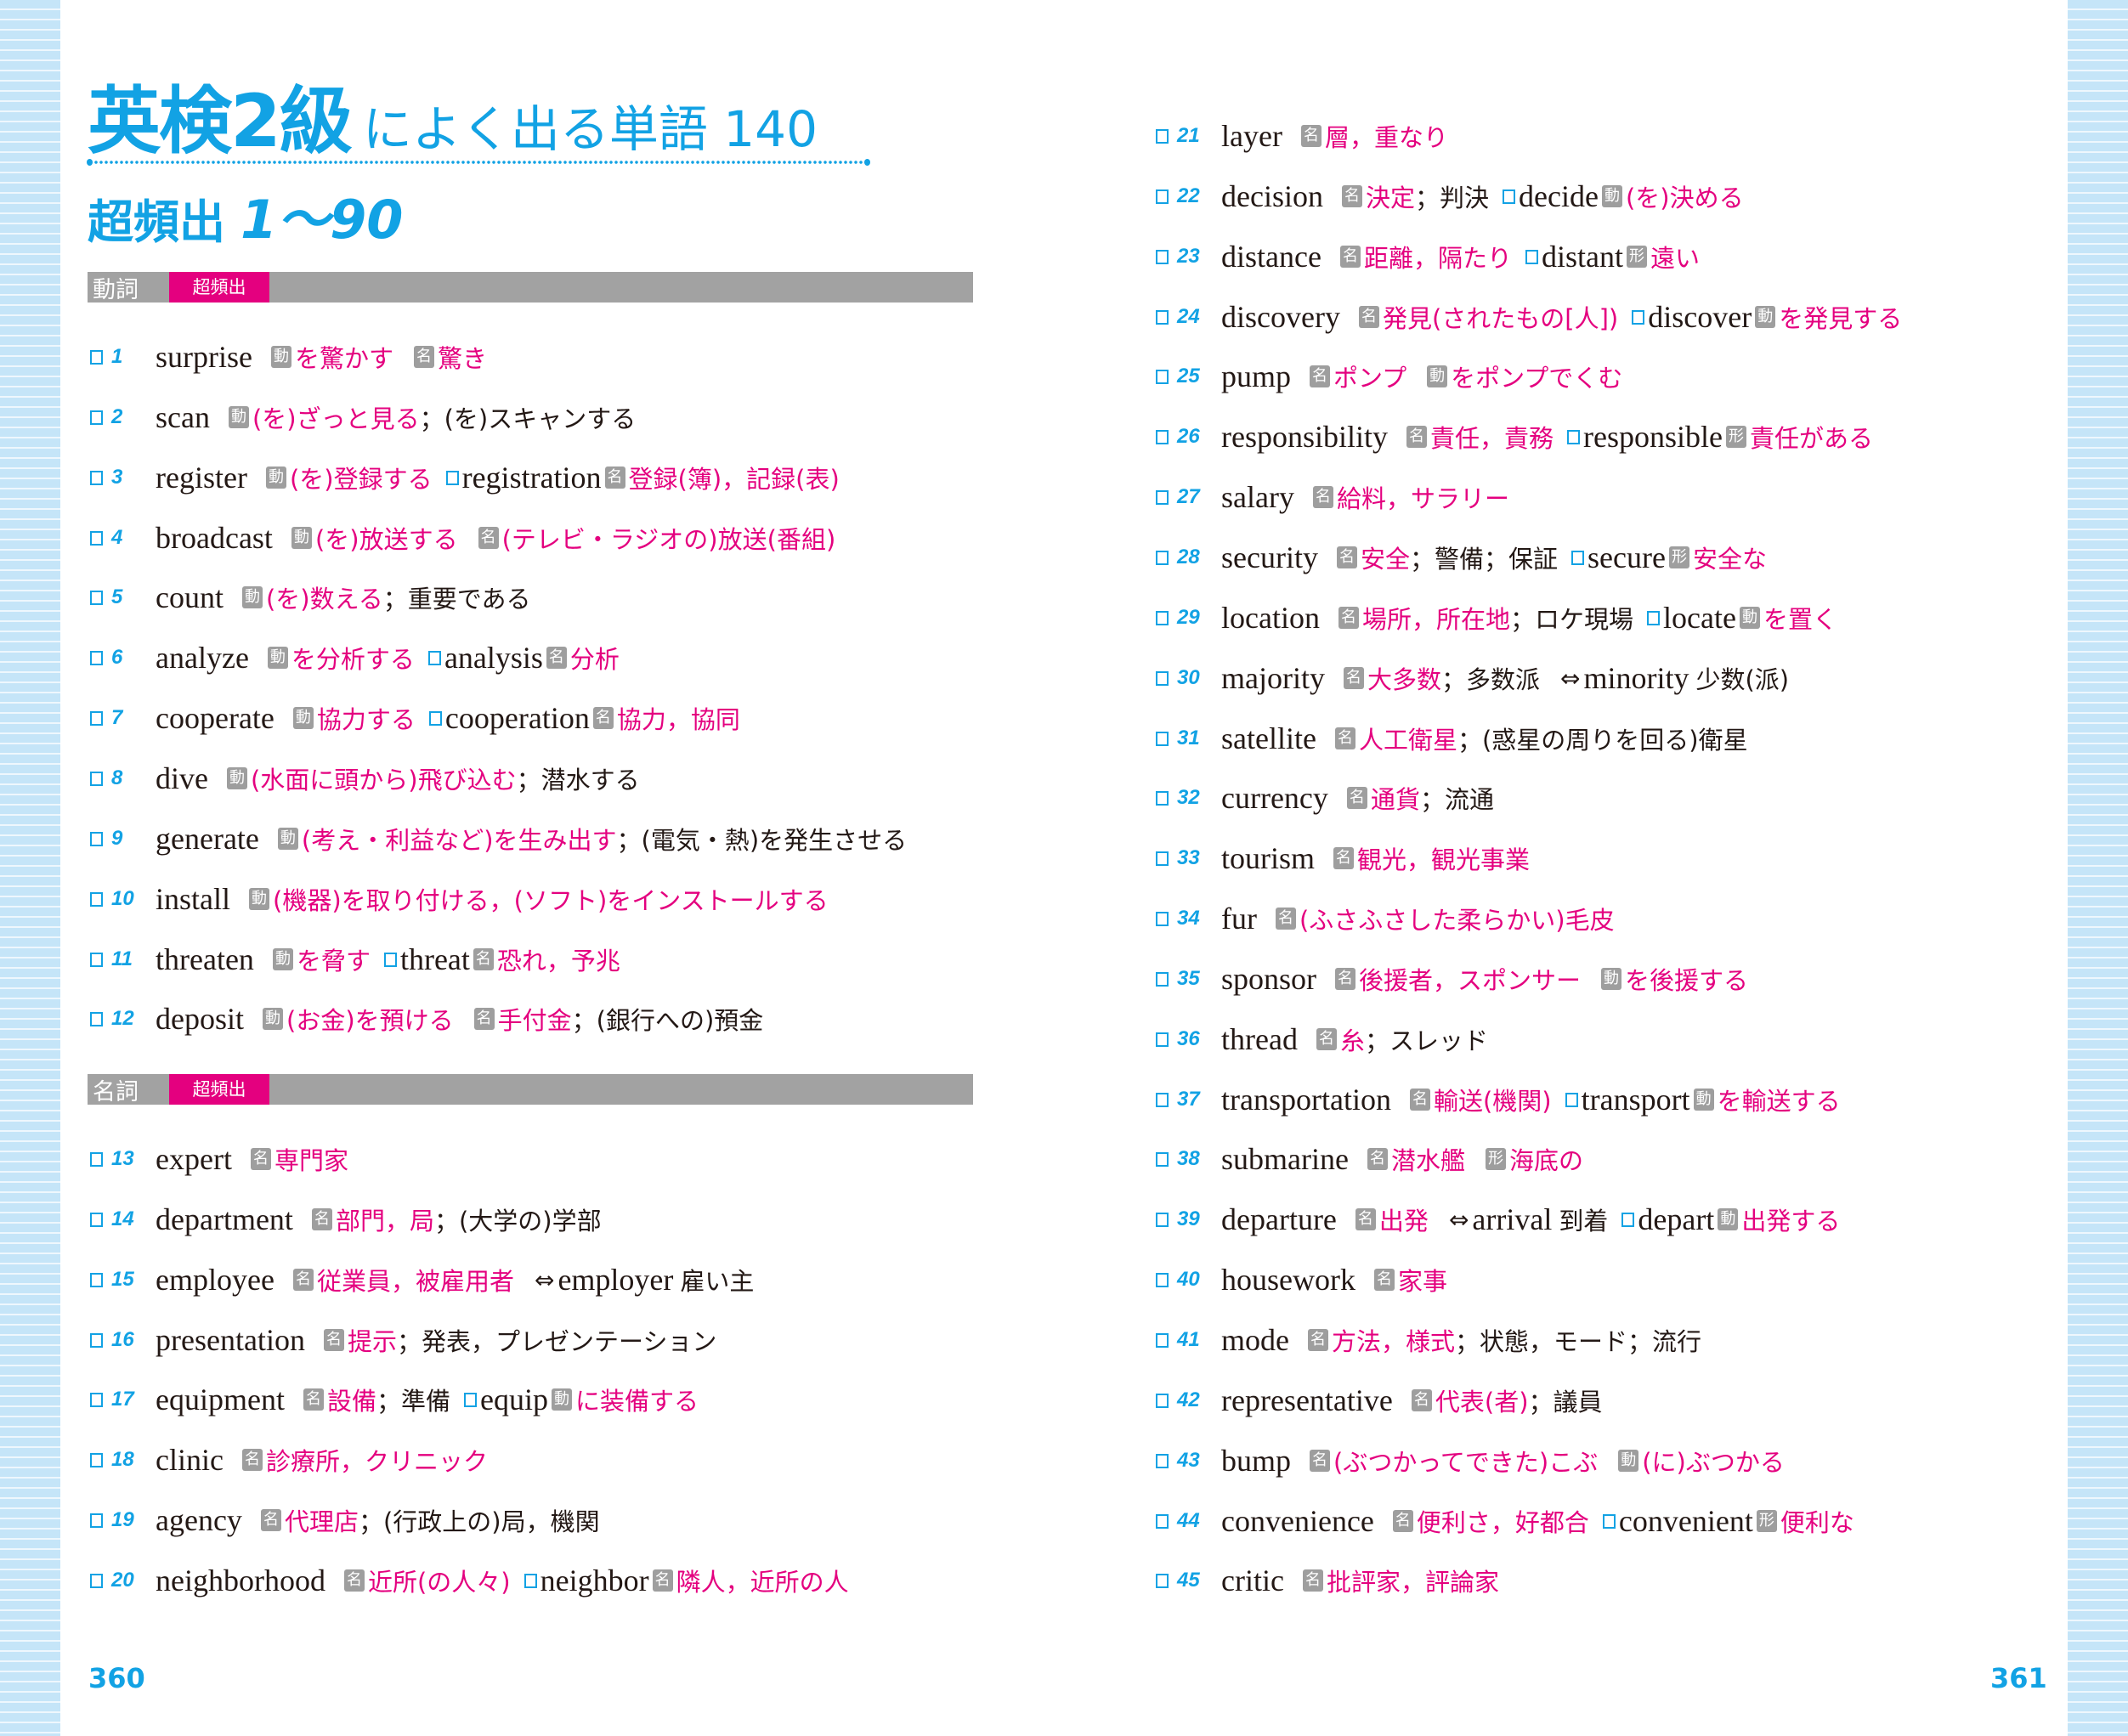 Image resolution: width=2128 pixels, height=1736 pixels. I want to click on meaning-secondary: ；(大学の)学部, so click(517, 1221).